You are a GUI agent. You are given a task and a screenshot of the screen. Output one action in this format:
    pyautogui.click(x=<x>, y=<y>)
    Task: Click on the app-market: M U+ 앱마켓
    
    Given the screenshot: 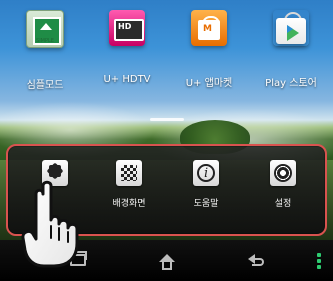 What is the action you would take?
    pyautogui.click(x=209, y=55)
    